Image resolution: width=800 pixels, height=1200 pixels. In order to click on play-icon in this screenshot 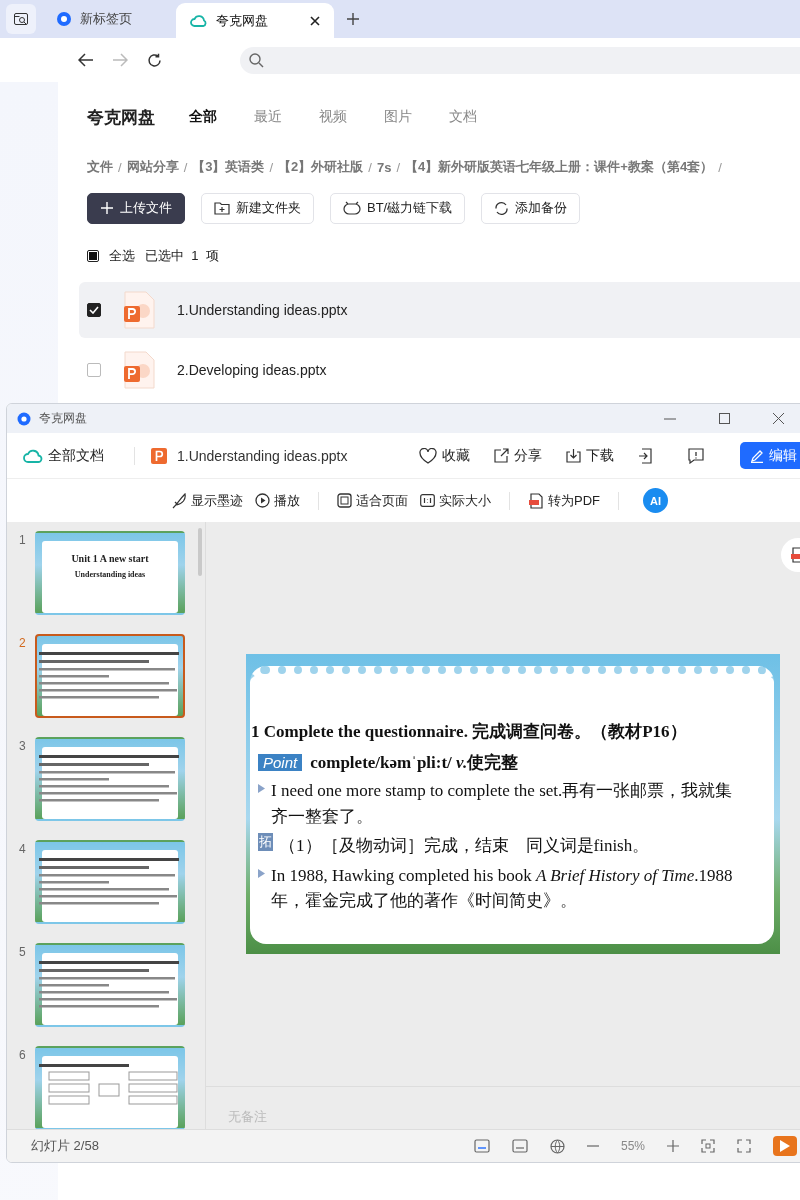, I will do `click(262, 500)`.